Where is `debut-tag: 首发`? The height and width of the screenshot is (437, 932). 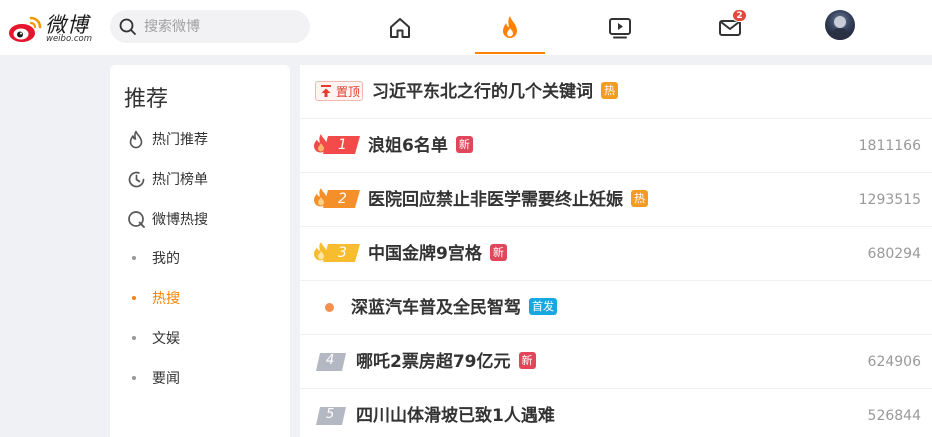 debut-tag: 首发 is located at coordinates (543, 306).